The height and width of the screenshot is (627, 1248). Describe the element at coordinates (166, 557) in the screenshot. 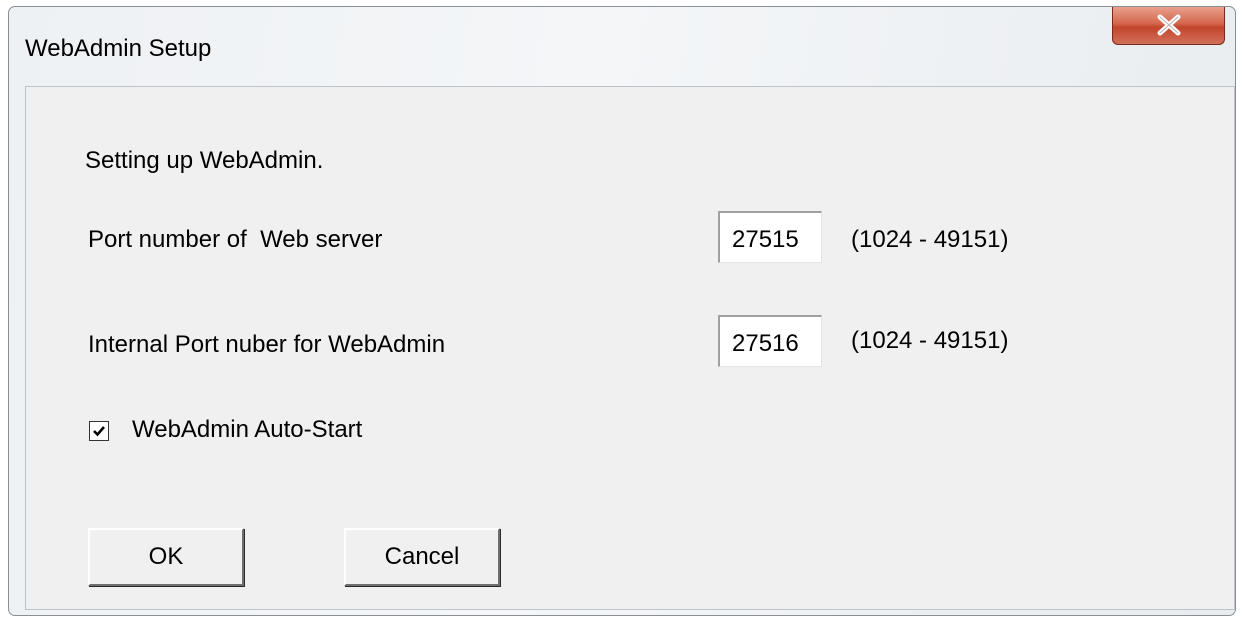

I see `ok-button: OK` at that location.